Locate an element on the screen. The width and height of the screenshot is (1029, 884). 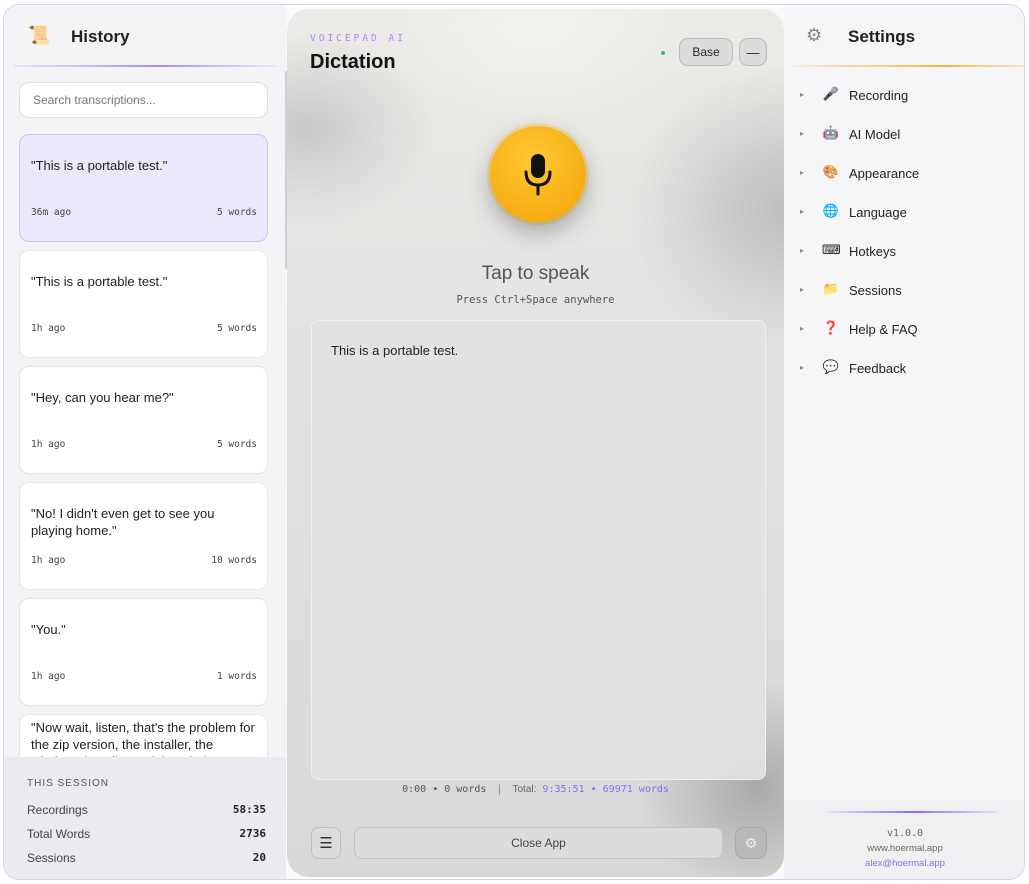
microphone-icon: 🎤 is located at coordinates (831, 93).